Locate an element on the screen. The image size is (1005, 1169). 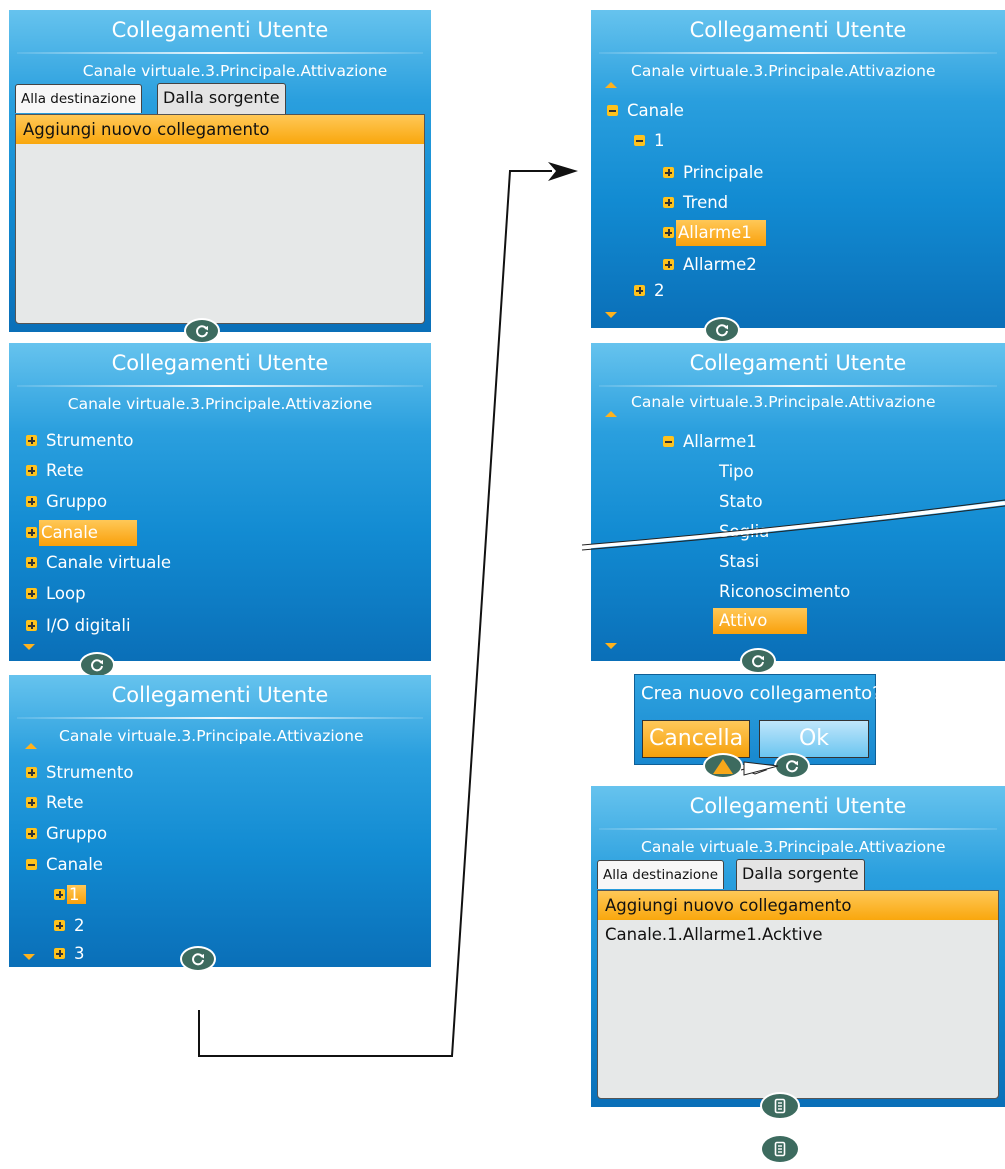
dialog-message: Crea nuovo collegamento? is located at coordinates (761, 693).